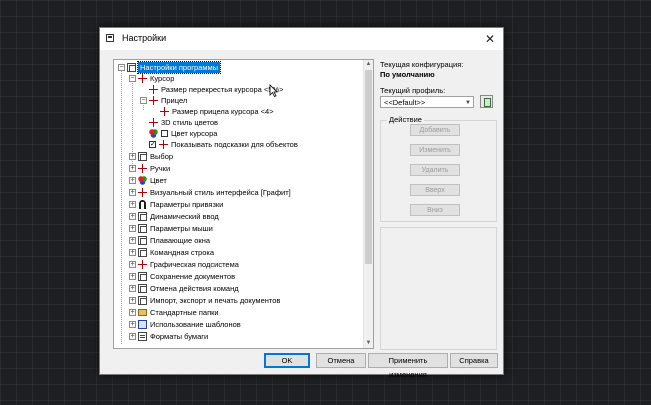  Describe the element at coordinates (422, 64) in the screenshot. I see `current-config-label: Текущая конфигурация:` at that location.